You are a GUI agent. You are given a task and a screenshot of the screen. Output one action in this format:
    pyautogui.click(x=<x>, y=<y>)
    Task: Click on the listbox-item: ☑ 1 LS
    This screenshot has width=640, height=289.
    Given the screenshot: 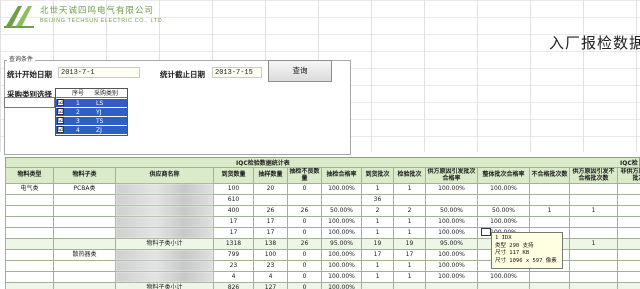 What is the action you would take?
    pyautogui.click(x=91, y=102)
    